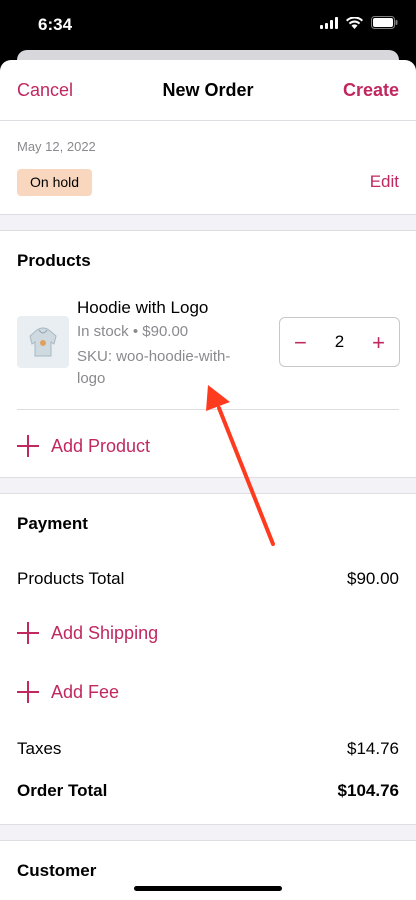 The image size is (416, 900). I want to click on home-indicator, so click(208, 888).